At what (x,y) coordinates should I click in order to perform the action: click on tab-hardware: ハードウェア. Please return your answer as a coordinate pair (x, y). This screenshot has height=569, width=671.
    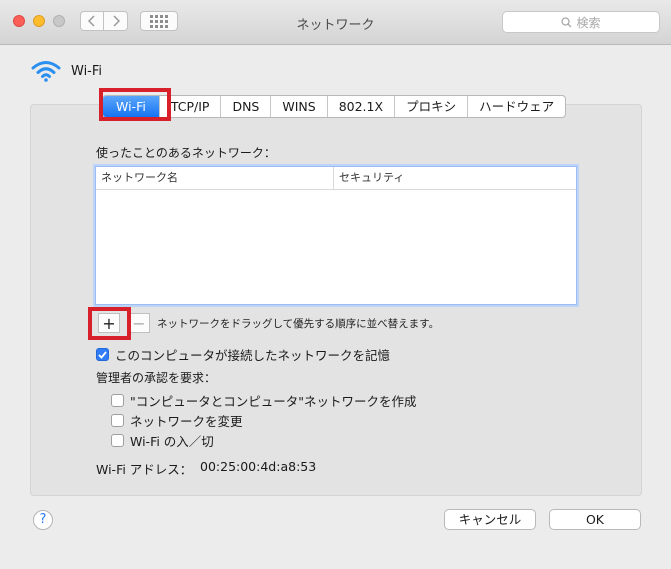
    Looking at the image, I should click on (516, 106).